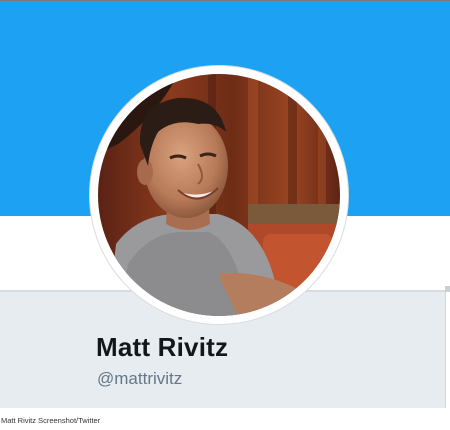 This screenshot has width=450, height=430. What do you see at coordinates (447, 289) in the screenshot?
I see `panel-edge` at bounding box center [447, 289].